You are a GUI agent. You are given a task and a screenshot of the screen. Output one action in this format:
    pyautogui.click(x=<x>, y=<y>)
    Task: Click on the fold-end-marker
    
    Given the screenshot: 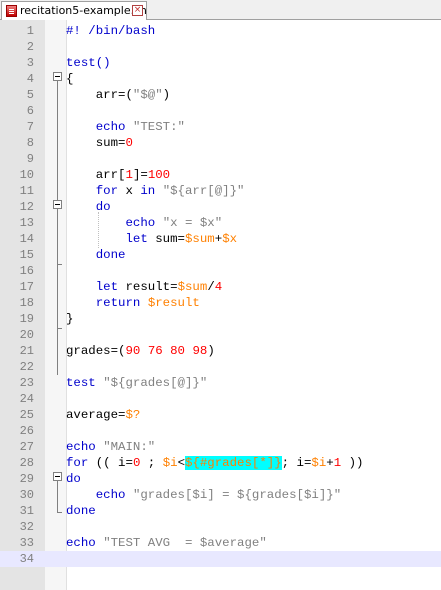 What is the action you would take?
    pyautogui.click(x=59, y=512)
    